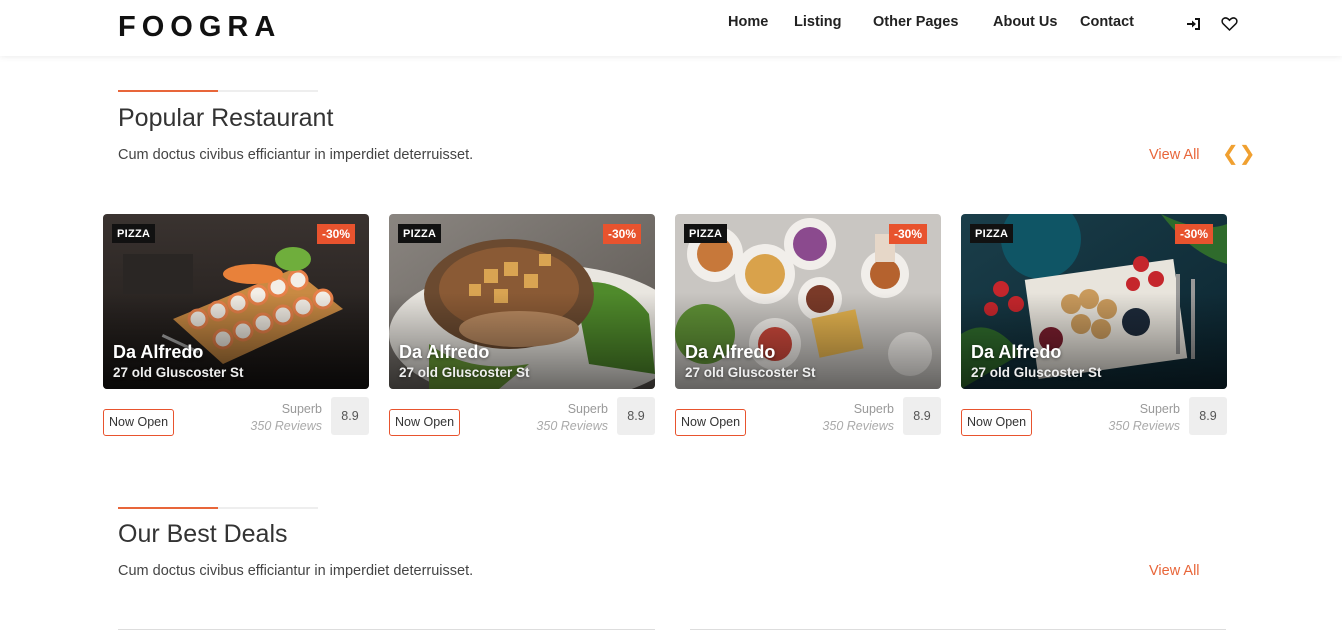 Image resolution: width=1342 pixels, height=631 pixels. I want to click on chevron-right-icon: ❯, so click(1247, 154).